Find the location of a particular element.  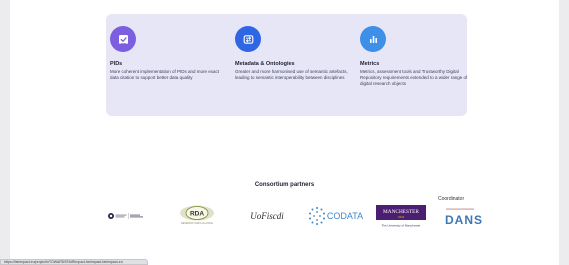

partners-heading: Consortium partners is located at coordinates (284, 185).